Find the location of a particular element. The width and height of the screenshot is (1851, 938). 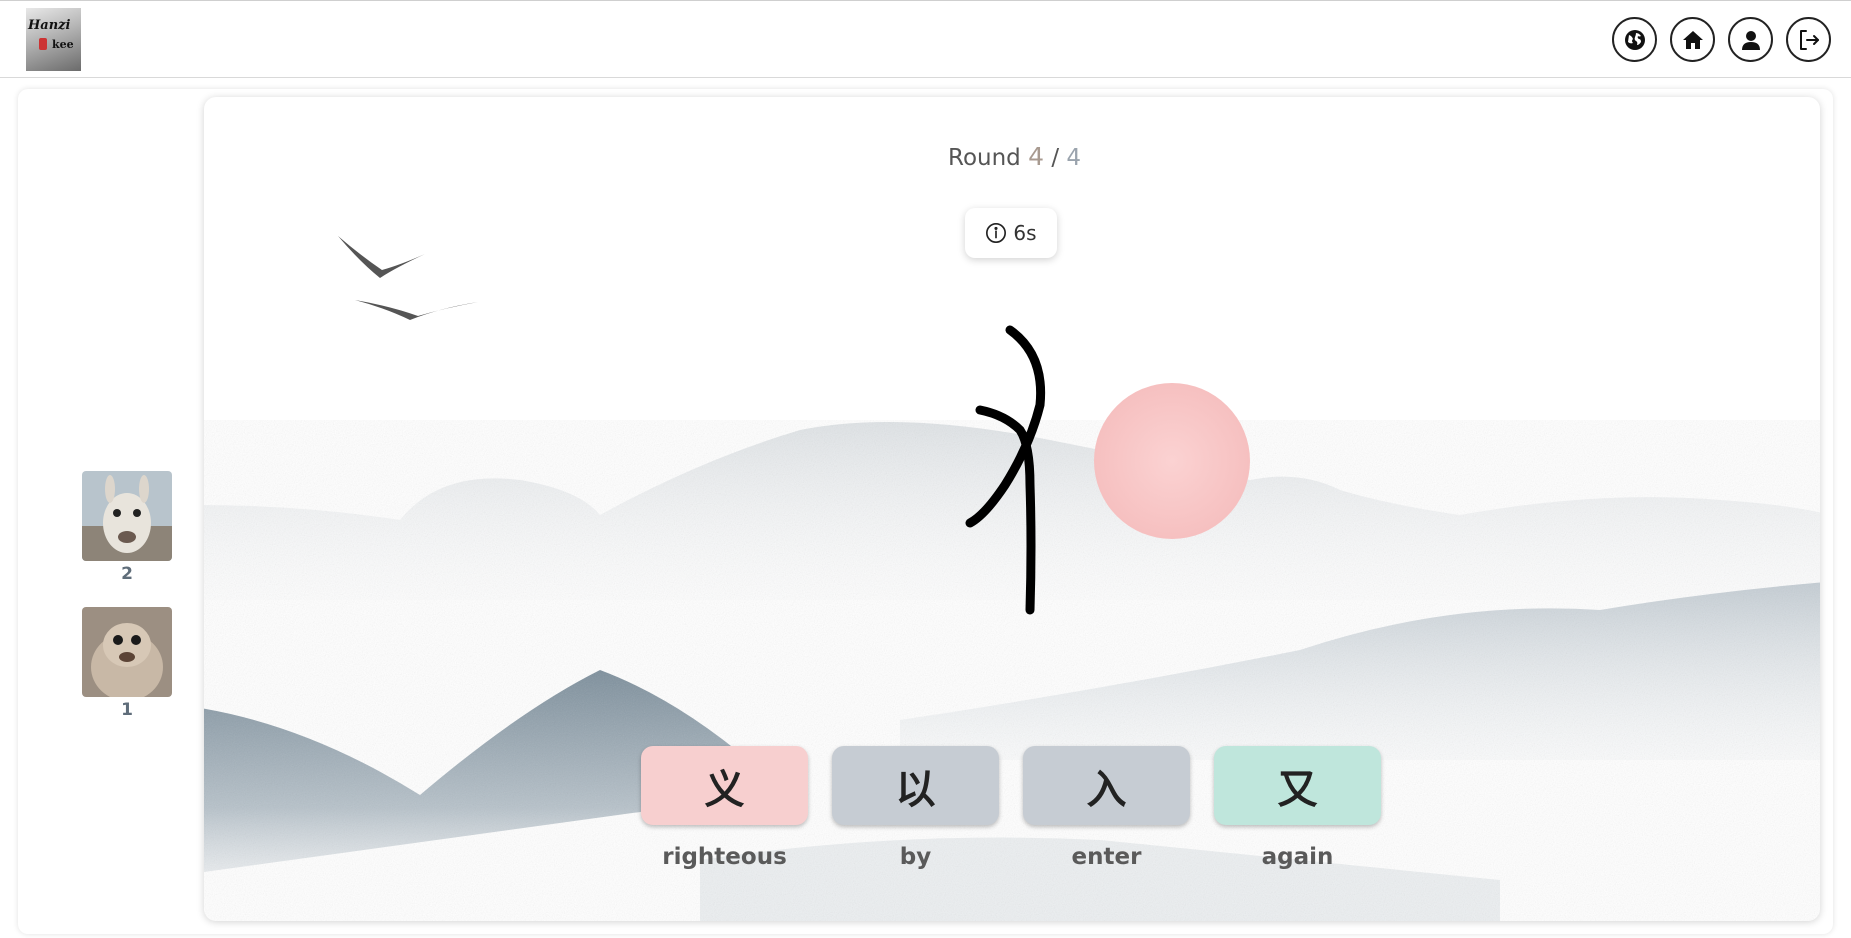

logo-text-bottom: kee is located at coordinates (63, 44).